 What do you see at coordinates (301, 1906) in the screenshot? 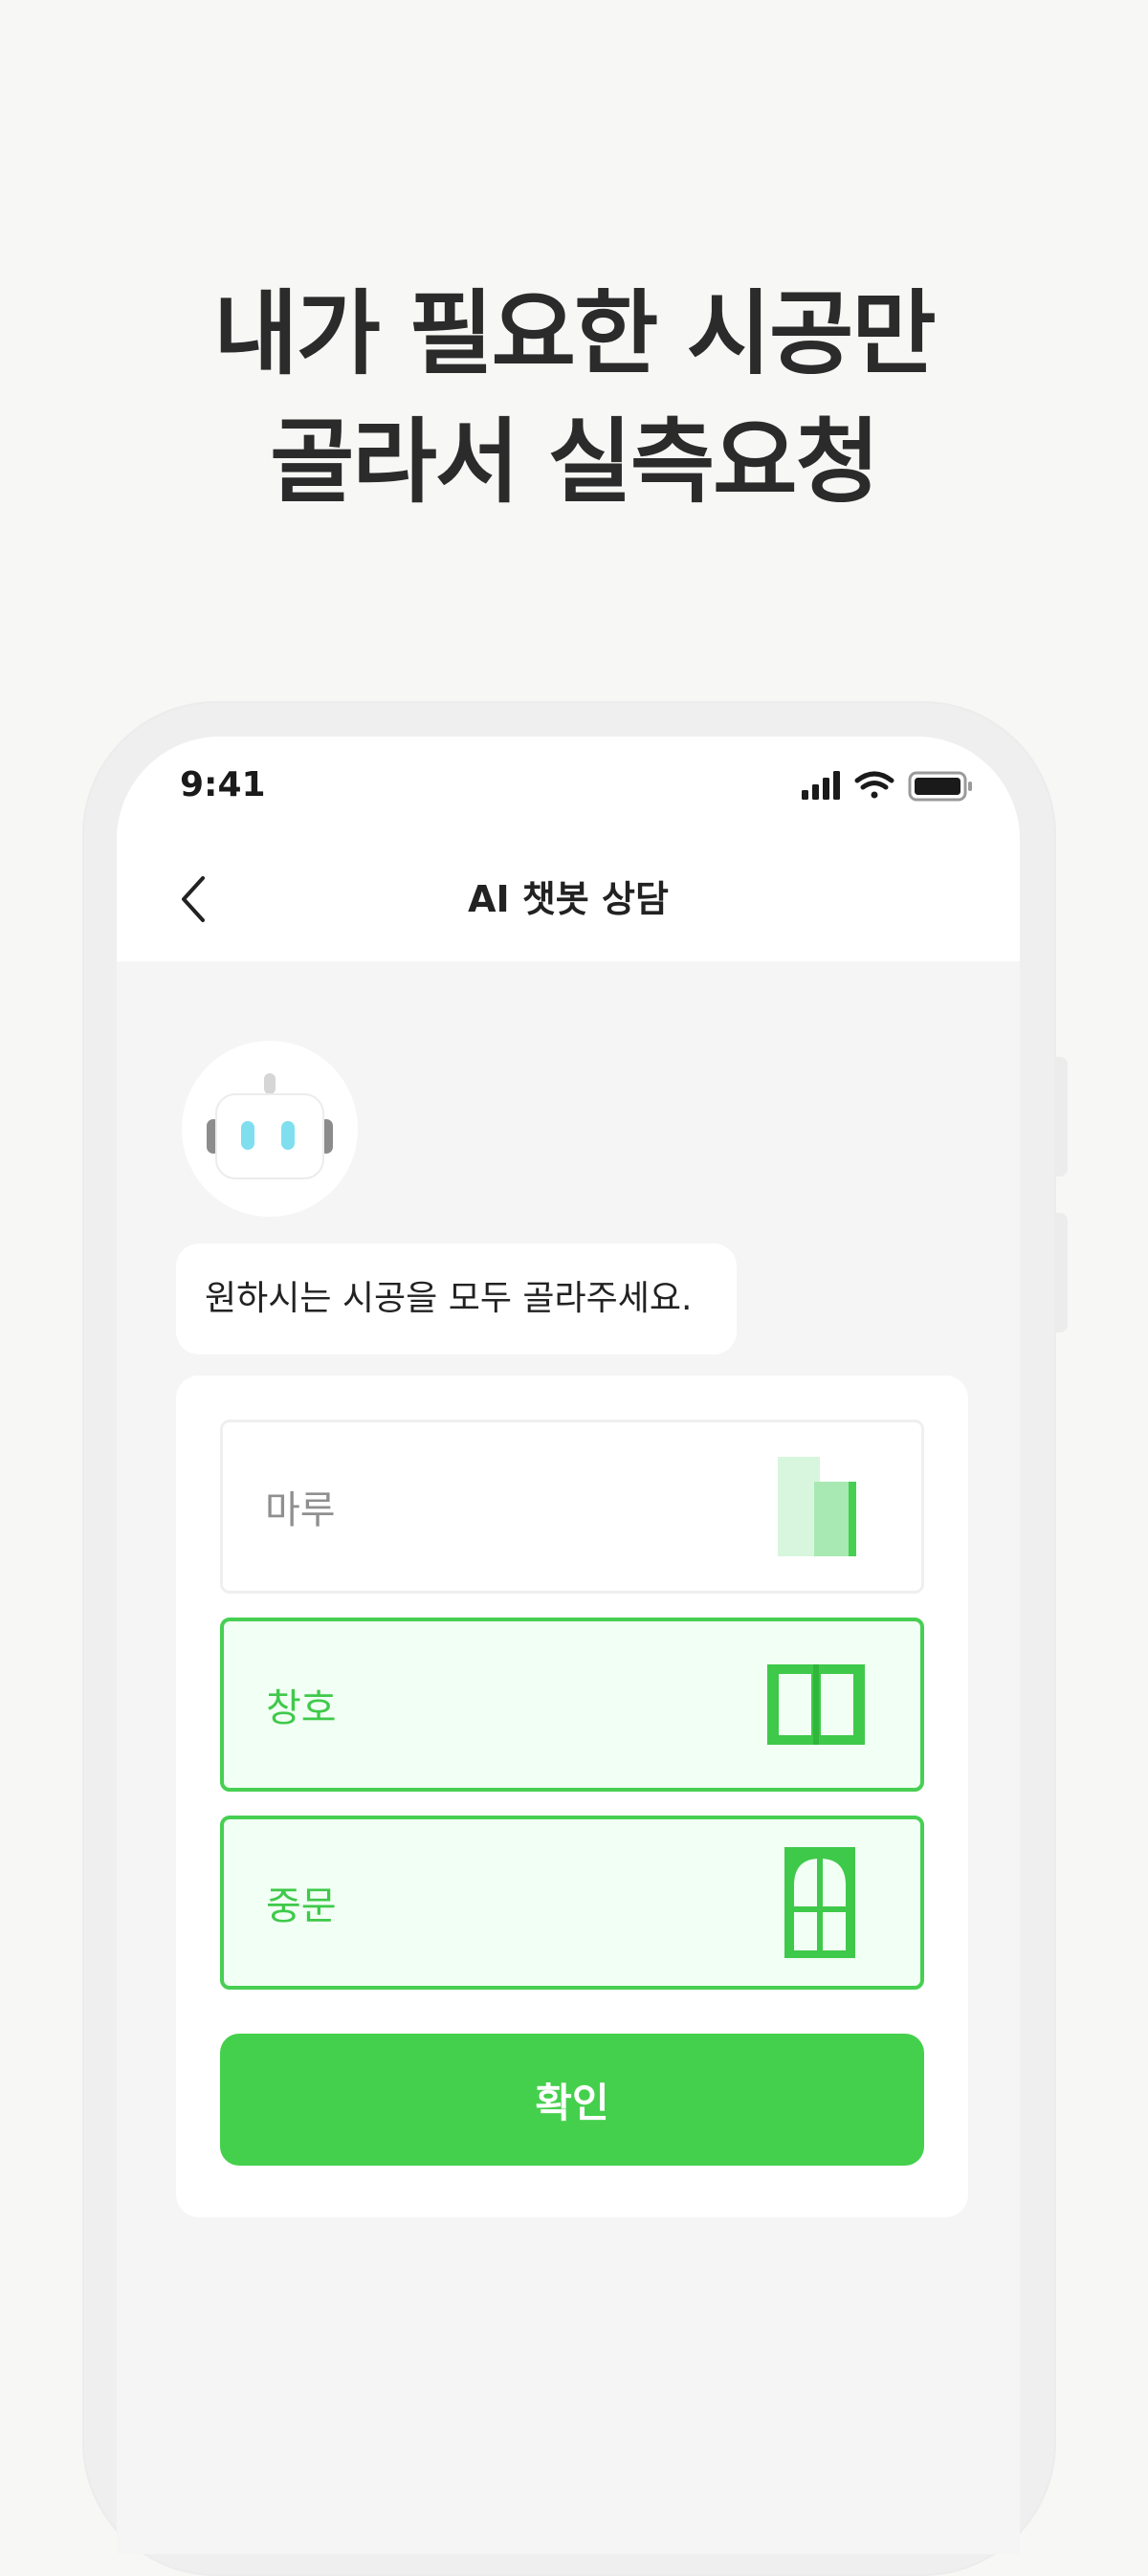
I see `option-label: 중문` at bounding box center [301, 1906].